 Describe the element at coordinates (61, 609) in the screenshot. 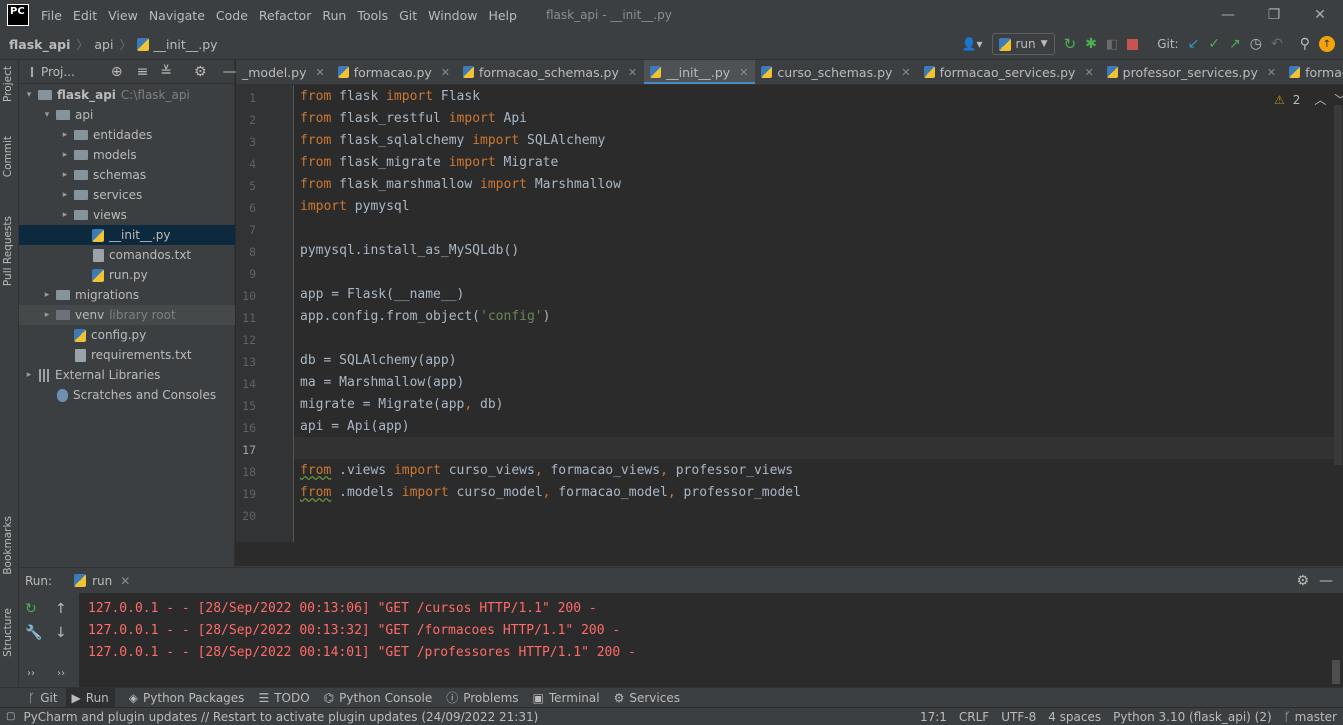

I see `scroll-up-icon: ↑` at that location.